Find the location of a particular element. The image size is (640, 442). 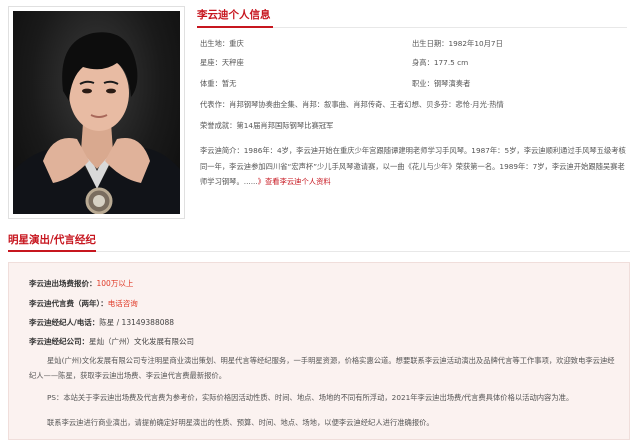

info-weight: 体重：暂无 is located at coordinates (218, 83).